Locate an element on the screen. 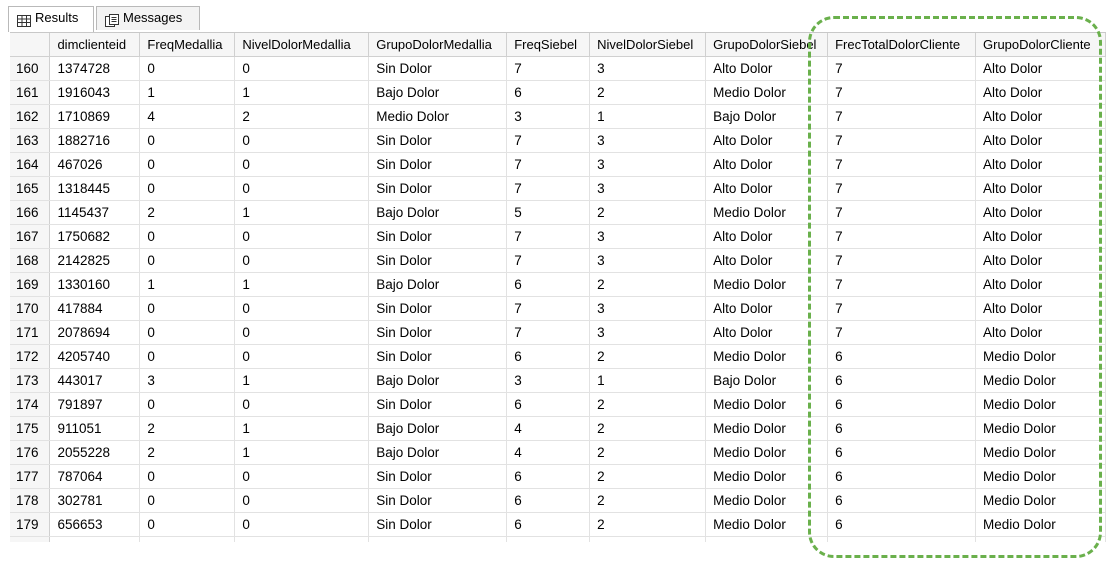 This screenshot has height=573, width=1110. column-header: NivelDolorMedallia is located at coordinates (302, 45).